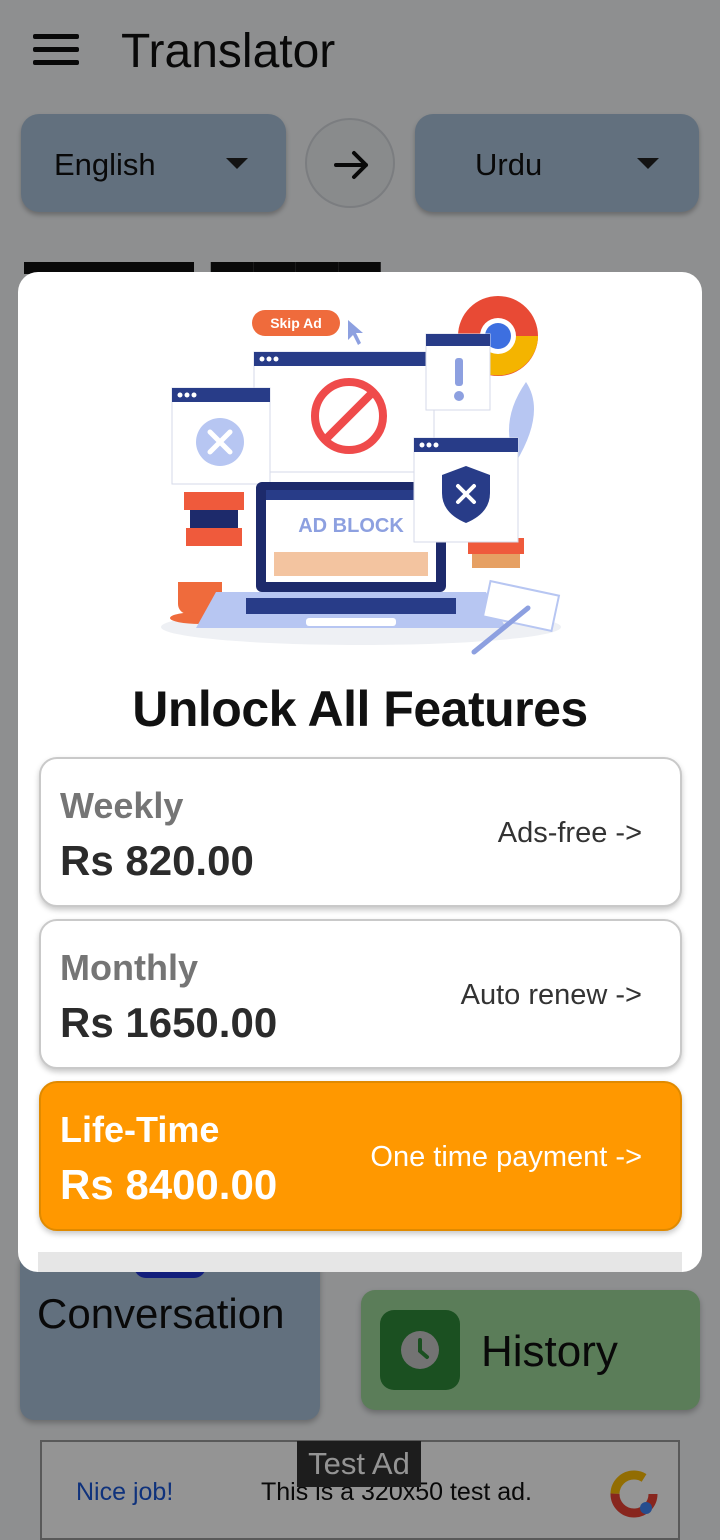  I want to click on plan-price: Rs 8400.00, so click(169, 1184).